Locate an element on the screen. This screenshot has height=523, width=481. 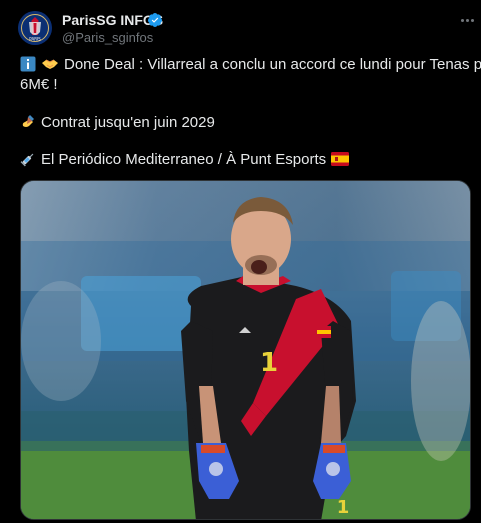
info-icon is located at coordinates (28, 64).